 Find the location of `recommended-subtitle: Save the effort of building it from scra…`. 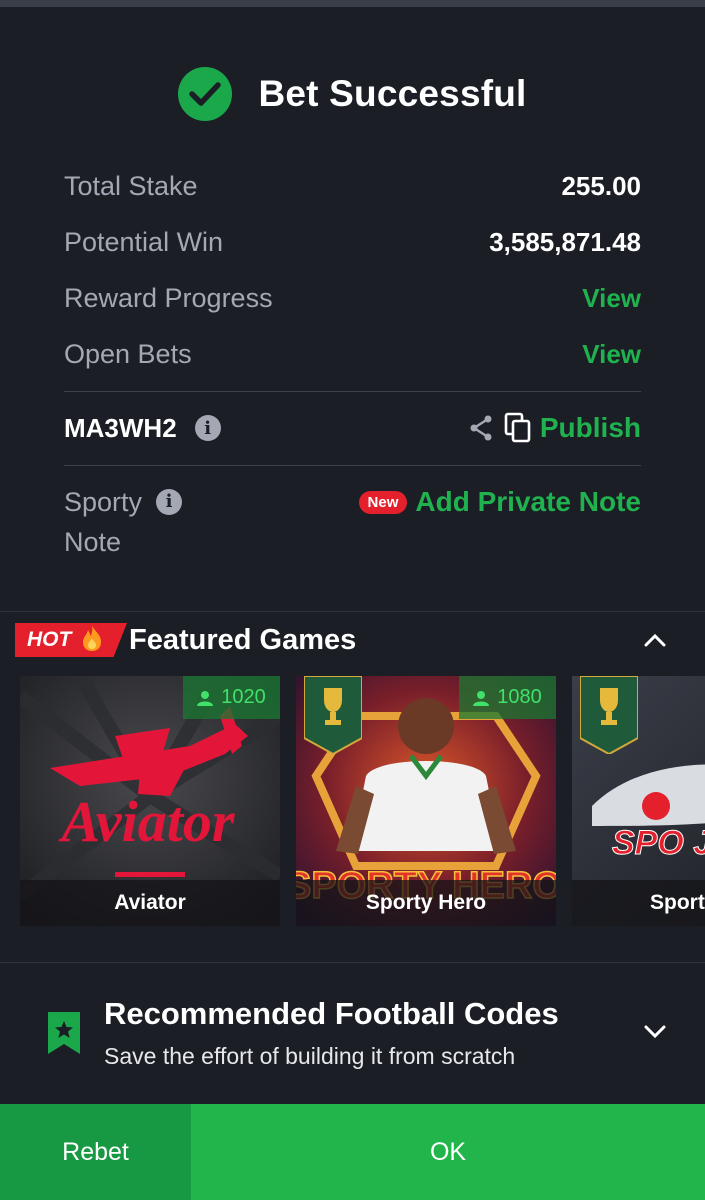

recommended-subtitle: Save the effort of building it from scra… is located at coordinates (310, 1056).